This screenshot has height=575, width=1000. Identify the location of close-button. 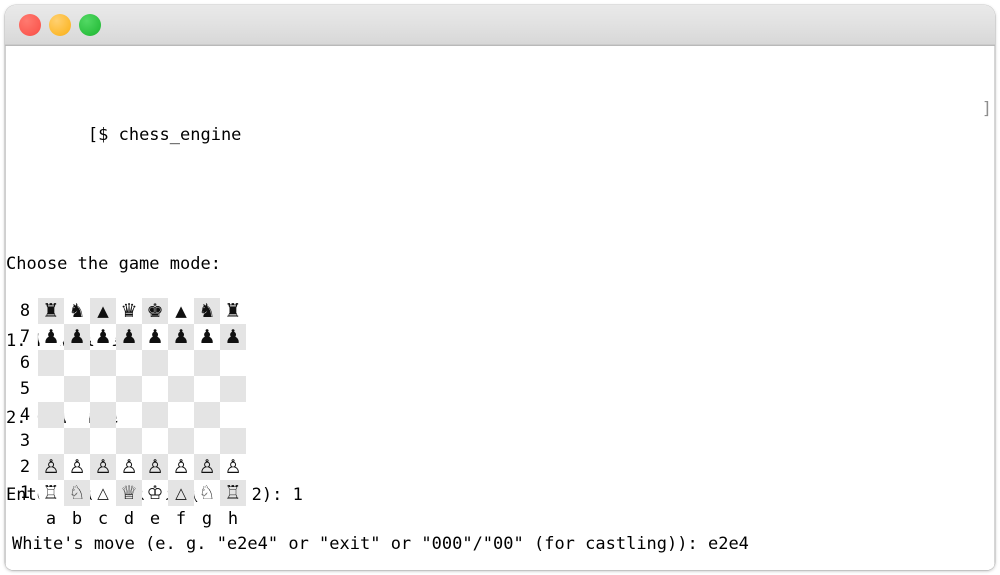
(30, 25).